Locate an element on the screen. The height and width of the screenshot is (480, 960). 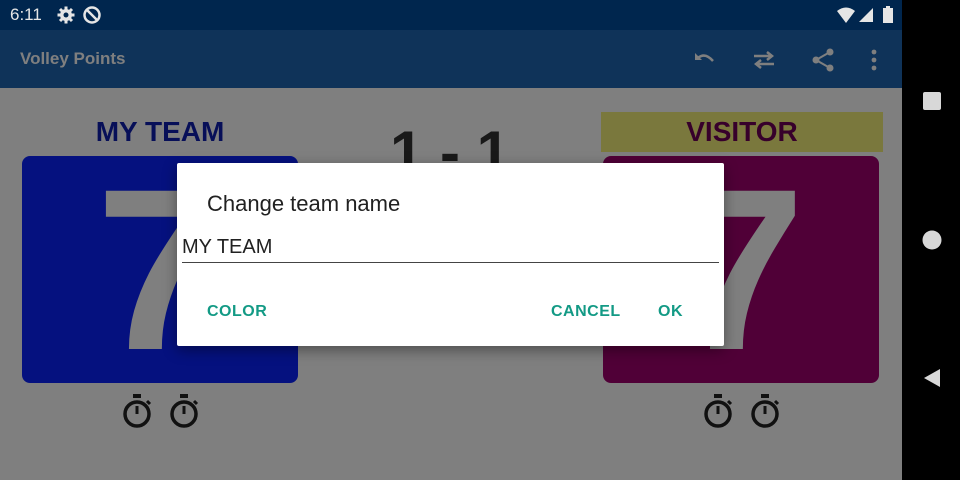
team-name-input is located at coordinates (450, 248).